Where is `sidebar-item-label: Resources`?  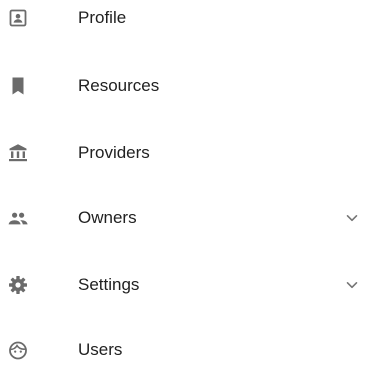 sidebar-item-label: Resources is located at coordinates (119, 85).